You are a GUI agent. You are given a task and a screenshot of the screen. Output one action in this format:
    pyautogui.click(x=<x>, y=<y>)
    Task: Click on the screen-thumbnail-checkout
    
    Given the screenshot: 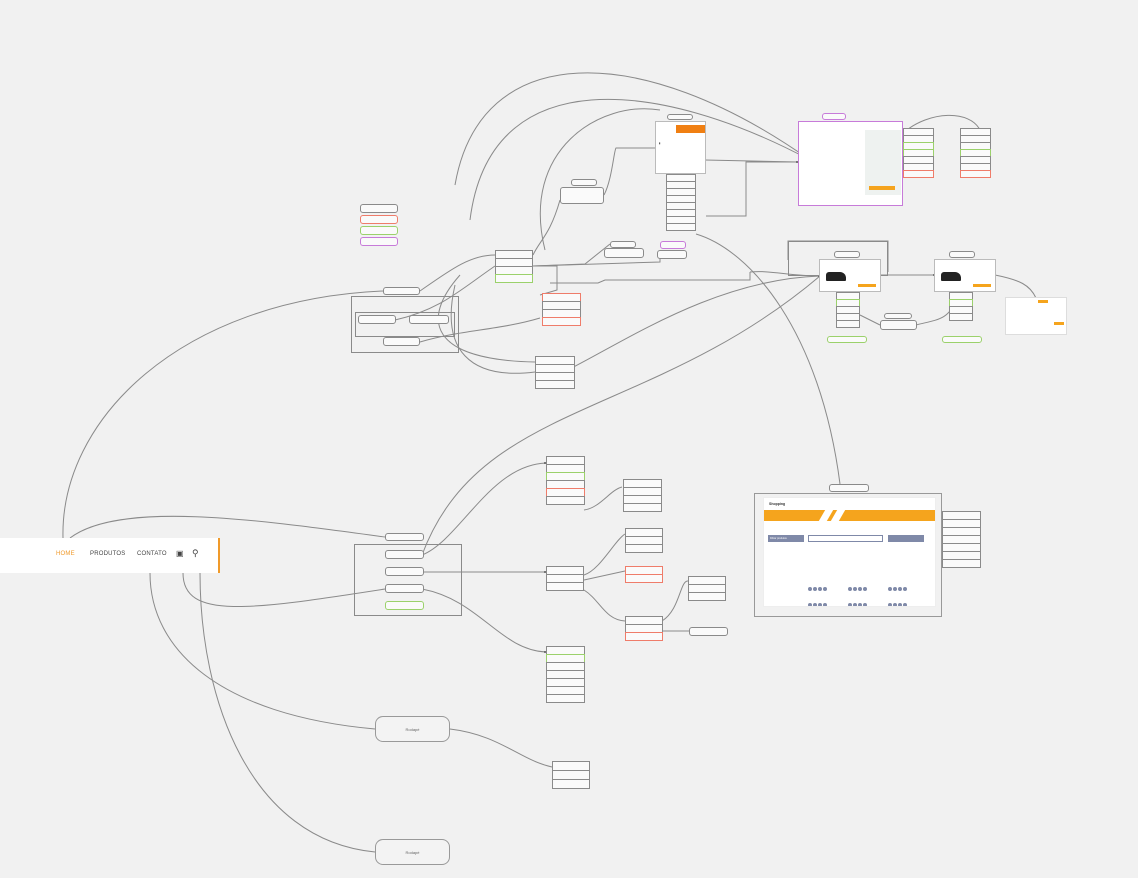 What is the action you would take?
    pyautogui.click(x=850, y=163)
    